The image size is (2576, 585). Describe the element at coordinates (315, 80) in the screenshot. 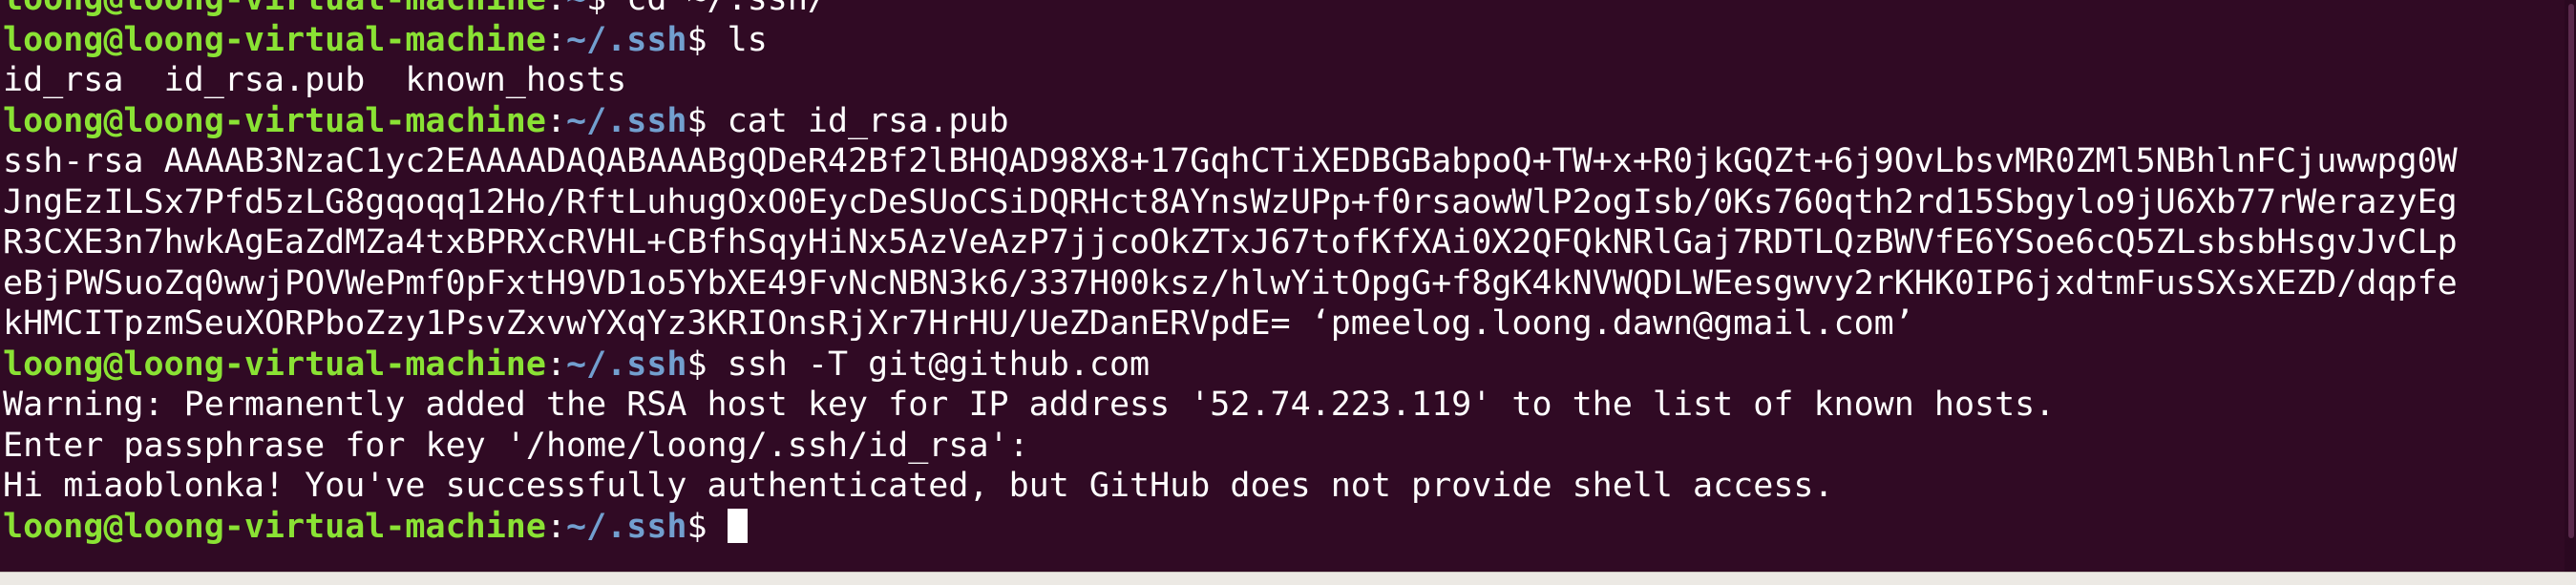

I see `output-text: id_rsa id_rsa.pub known_hosts` at that location.